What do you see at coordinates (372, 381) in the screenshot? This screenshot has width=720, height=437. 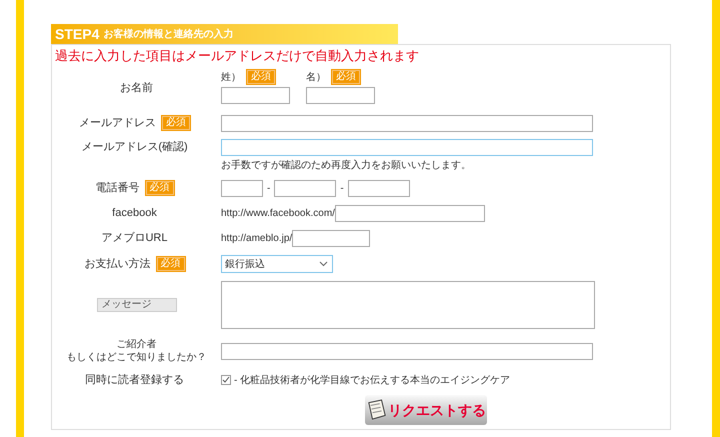 I see `checkbox-label: - 化粧品技術者が化学目線でお伝えする本当のエイジングケア` at bounding box center [372, 381].